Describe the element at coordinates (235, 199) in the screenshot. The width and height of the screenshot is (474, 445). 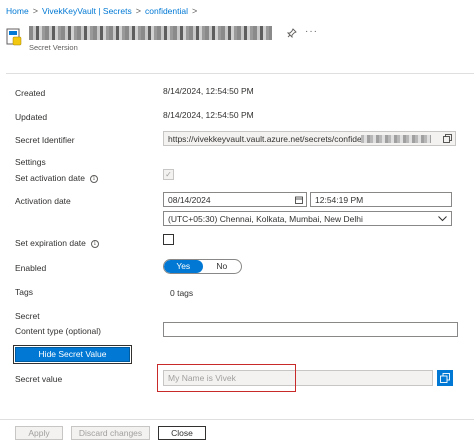
I see `activation-date-input: 08/14/2024` at that location.